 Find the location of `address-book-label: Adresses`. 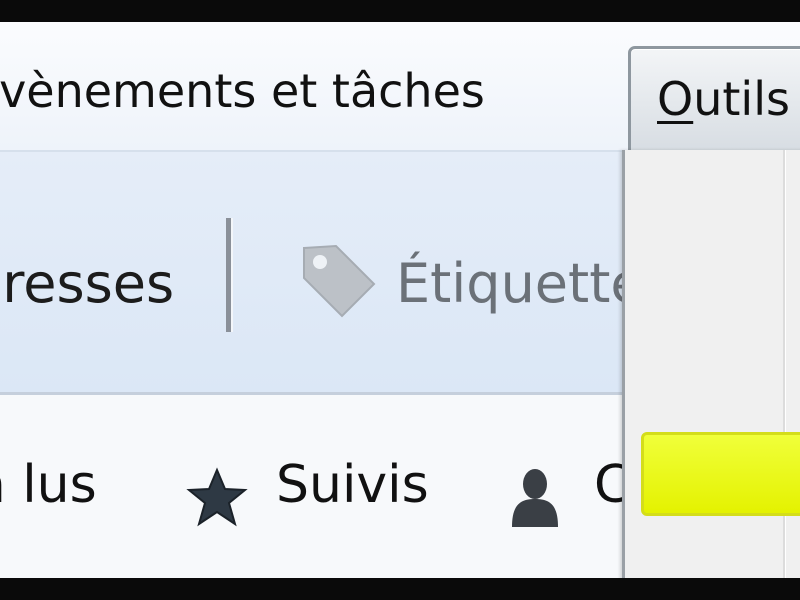

address-book-label: Adresses is located at coordinates (87, 283).